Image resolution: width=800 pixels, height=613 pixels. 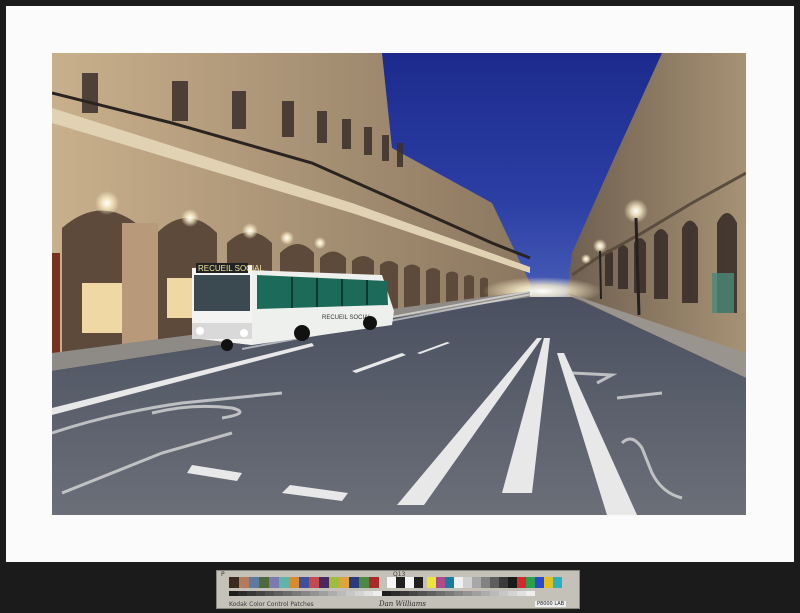 What do you see at coordinates (402, 604) in the screenshot?
I see `signature: Dan Williams` at bounding box center [402, 604].